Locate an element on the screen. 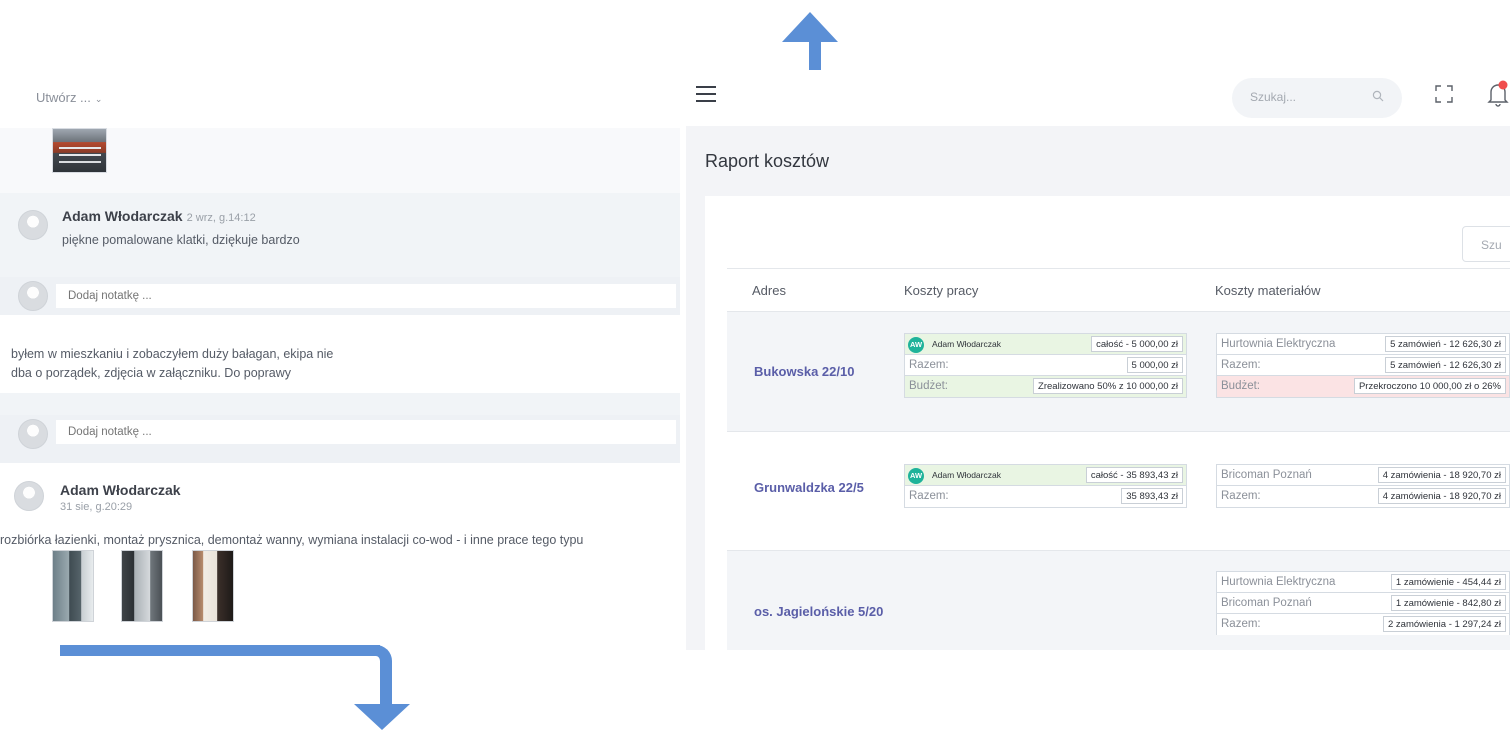  budget-line: Budżet: Zrealizowano 50% z 10 000,00 zł is located at coordinates (1045, 386).